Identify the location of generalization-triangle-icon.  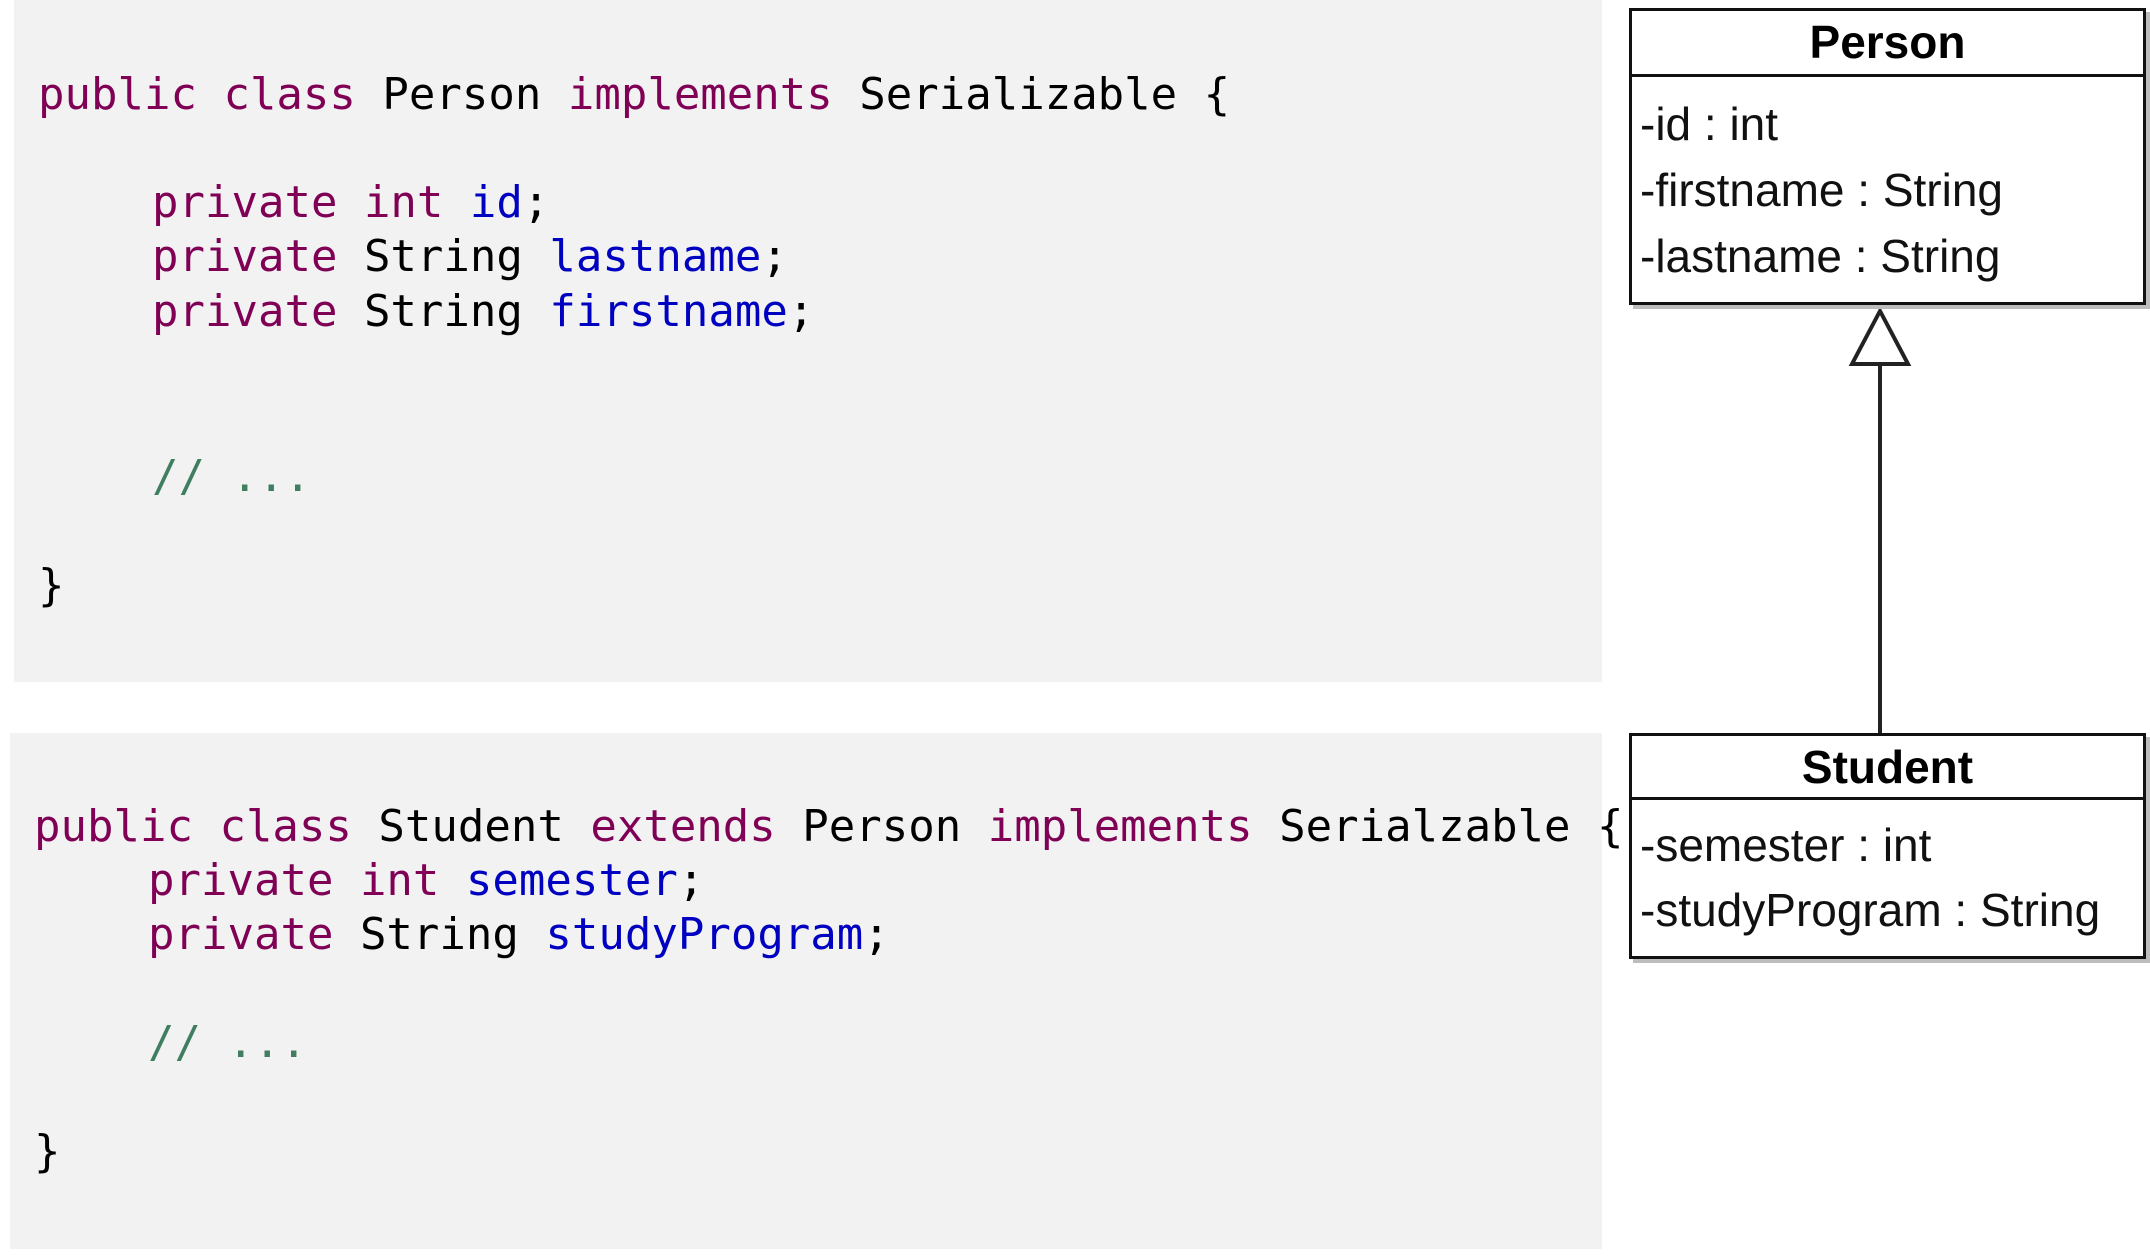
(1880, 336).